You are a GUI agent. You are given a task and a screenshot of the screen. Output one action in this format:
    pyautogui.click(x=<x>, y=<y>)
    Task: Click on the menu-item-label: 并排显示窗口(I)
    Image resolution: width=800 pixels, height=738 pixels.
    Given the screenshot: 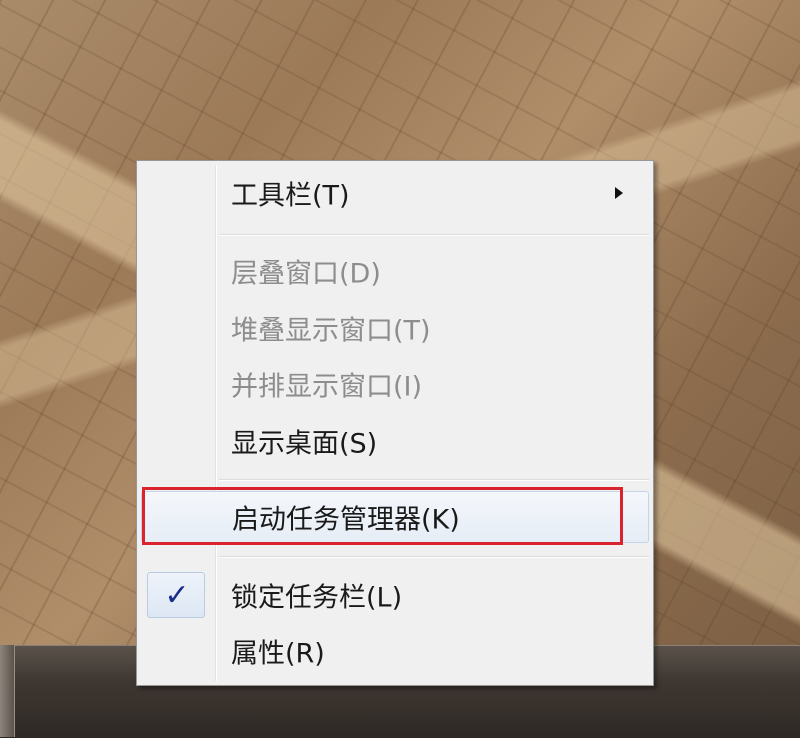 What is the action you would take?
    pyautogui.click(x=327, y=387)
    